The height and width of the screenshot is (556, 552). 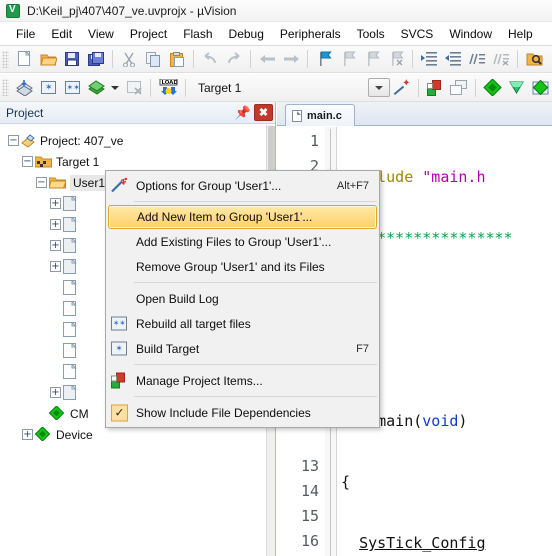 I want to click on cut-icon, so click(x=129, y=59).